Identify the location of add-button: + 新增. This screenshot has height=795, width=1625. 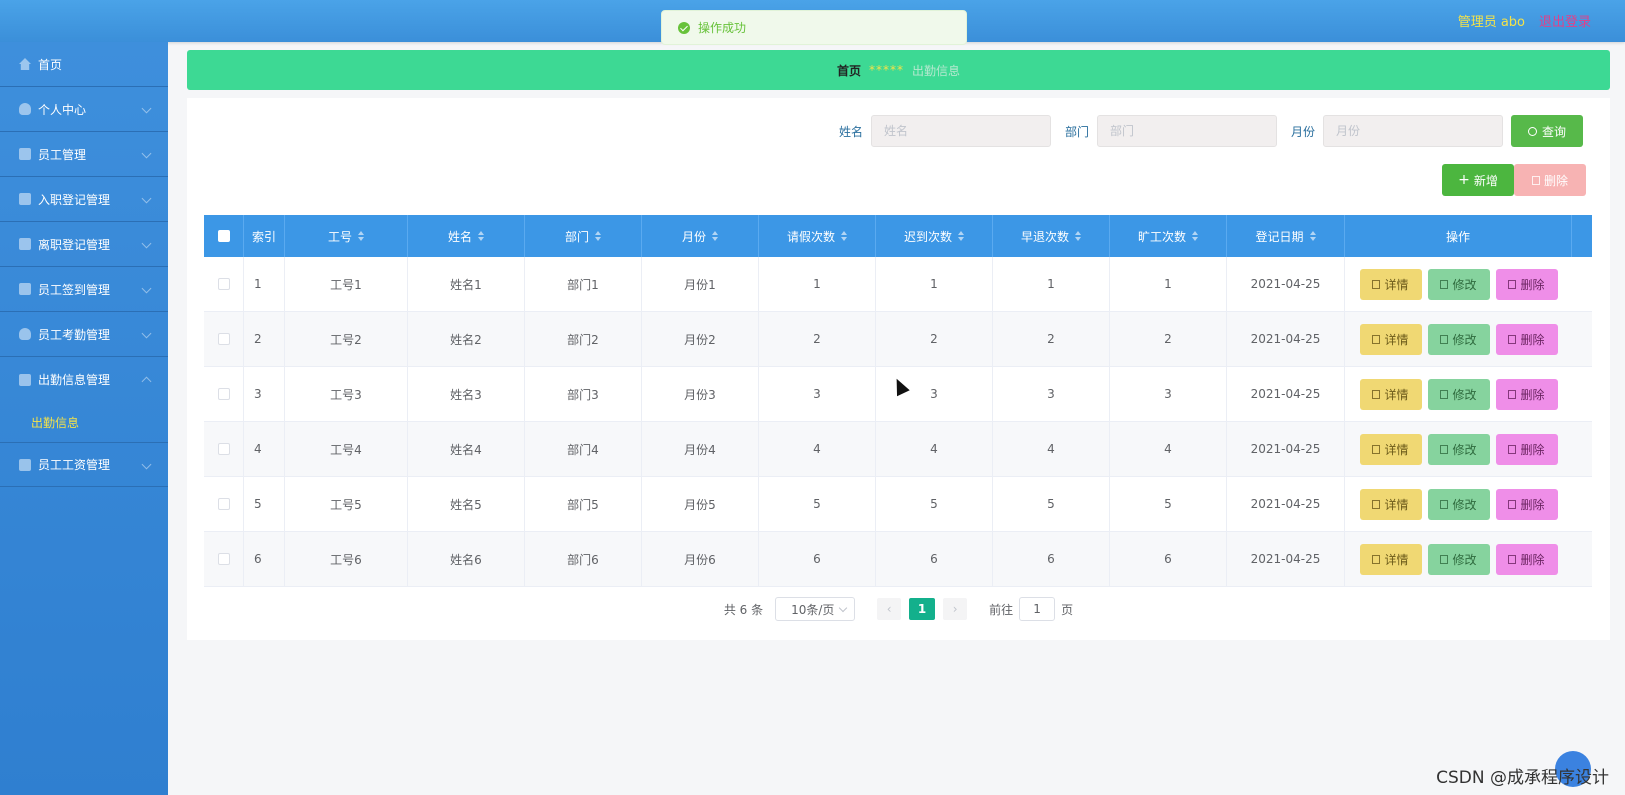
(1478, 180).